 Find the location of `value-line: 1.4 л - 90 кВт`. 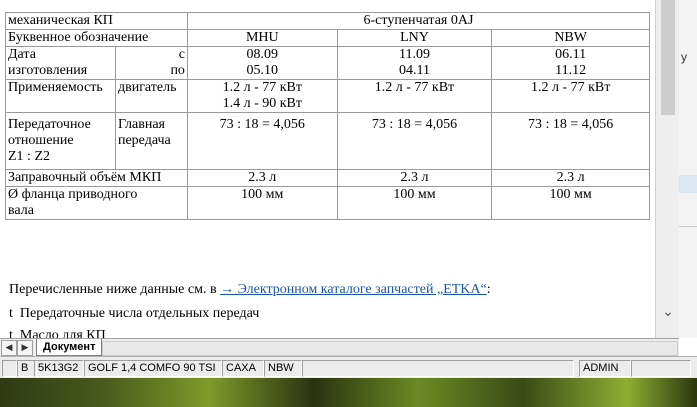

value-line: 1.4 л - 90 кВт is located at coordinates (262, 103).